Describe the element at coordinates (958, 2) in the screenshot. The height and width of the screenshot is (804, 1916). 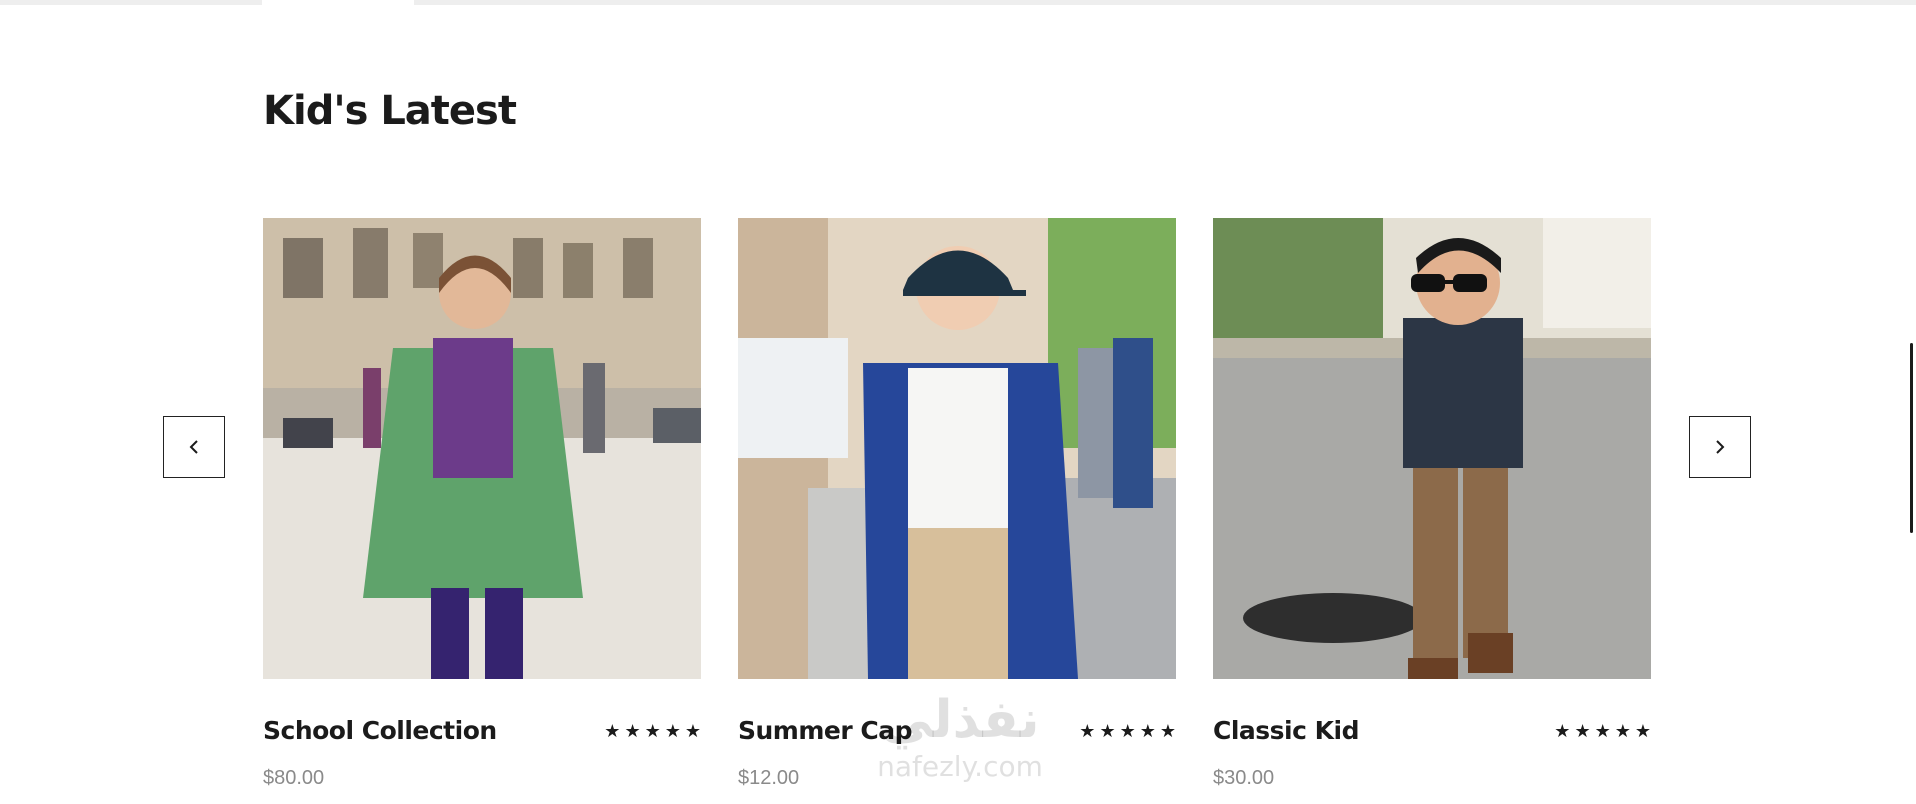
I see `top-divider` at that location.